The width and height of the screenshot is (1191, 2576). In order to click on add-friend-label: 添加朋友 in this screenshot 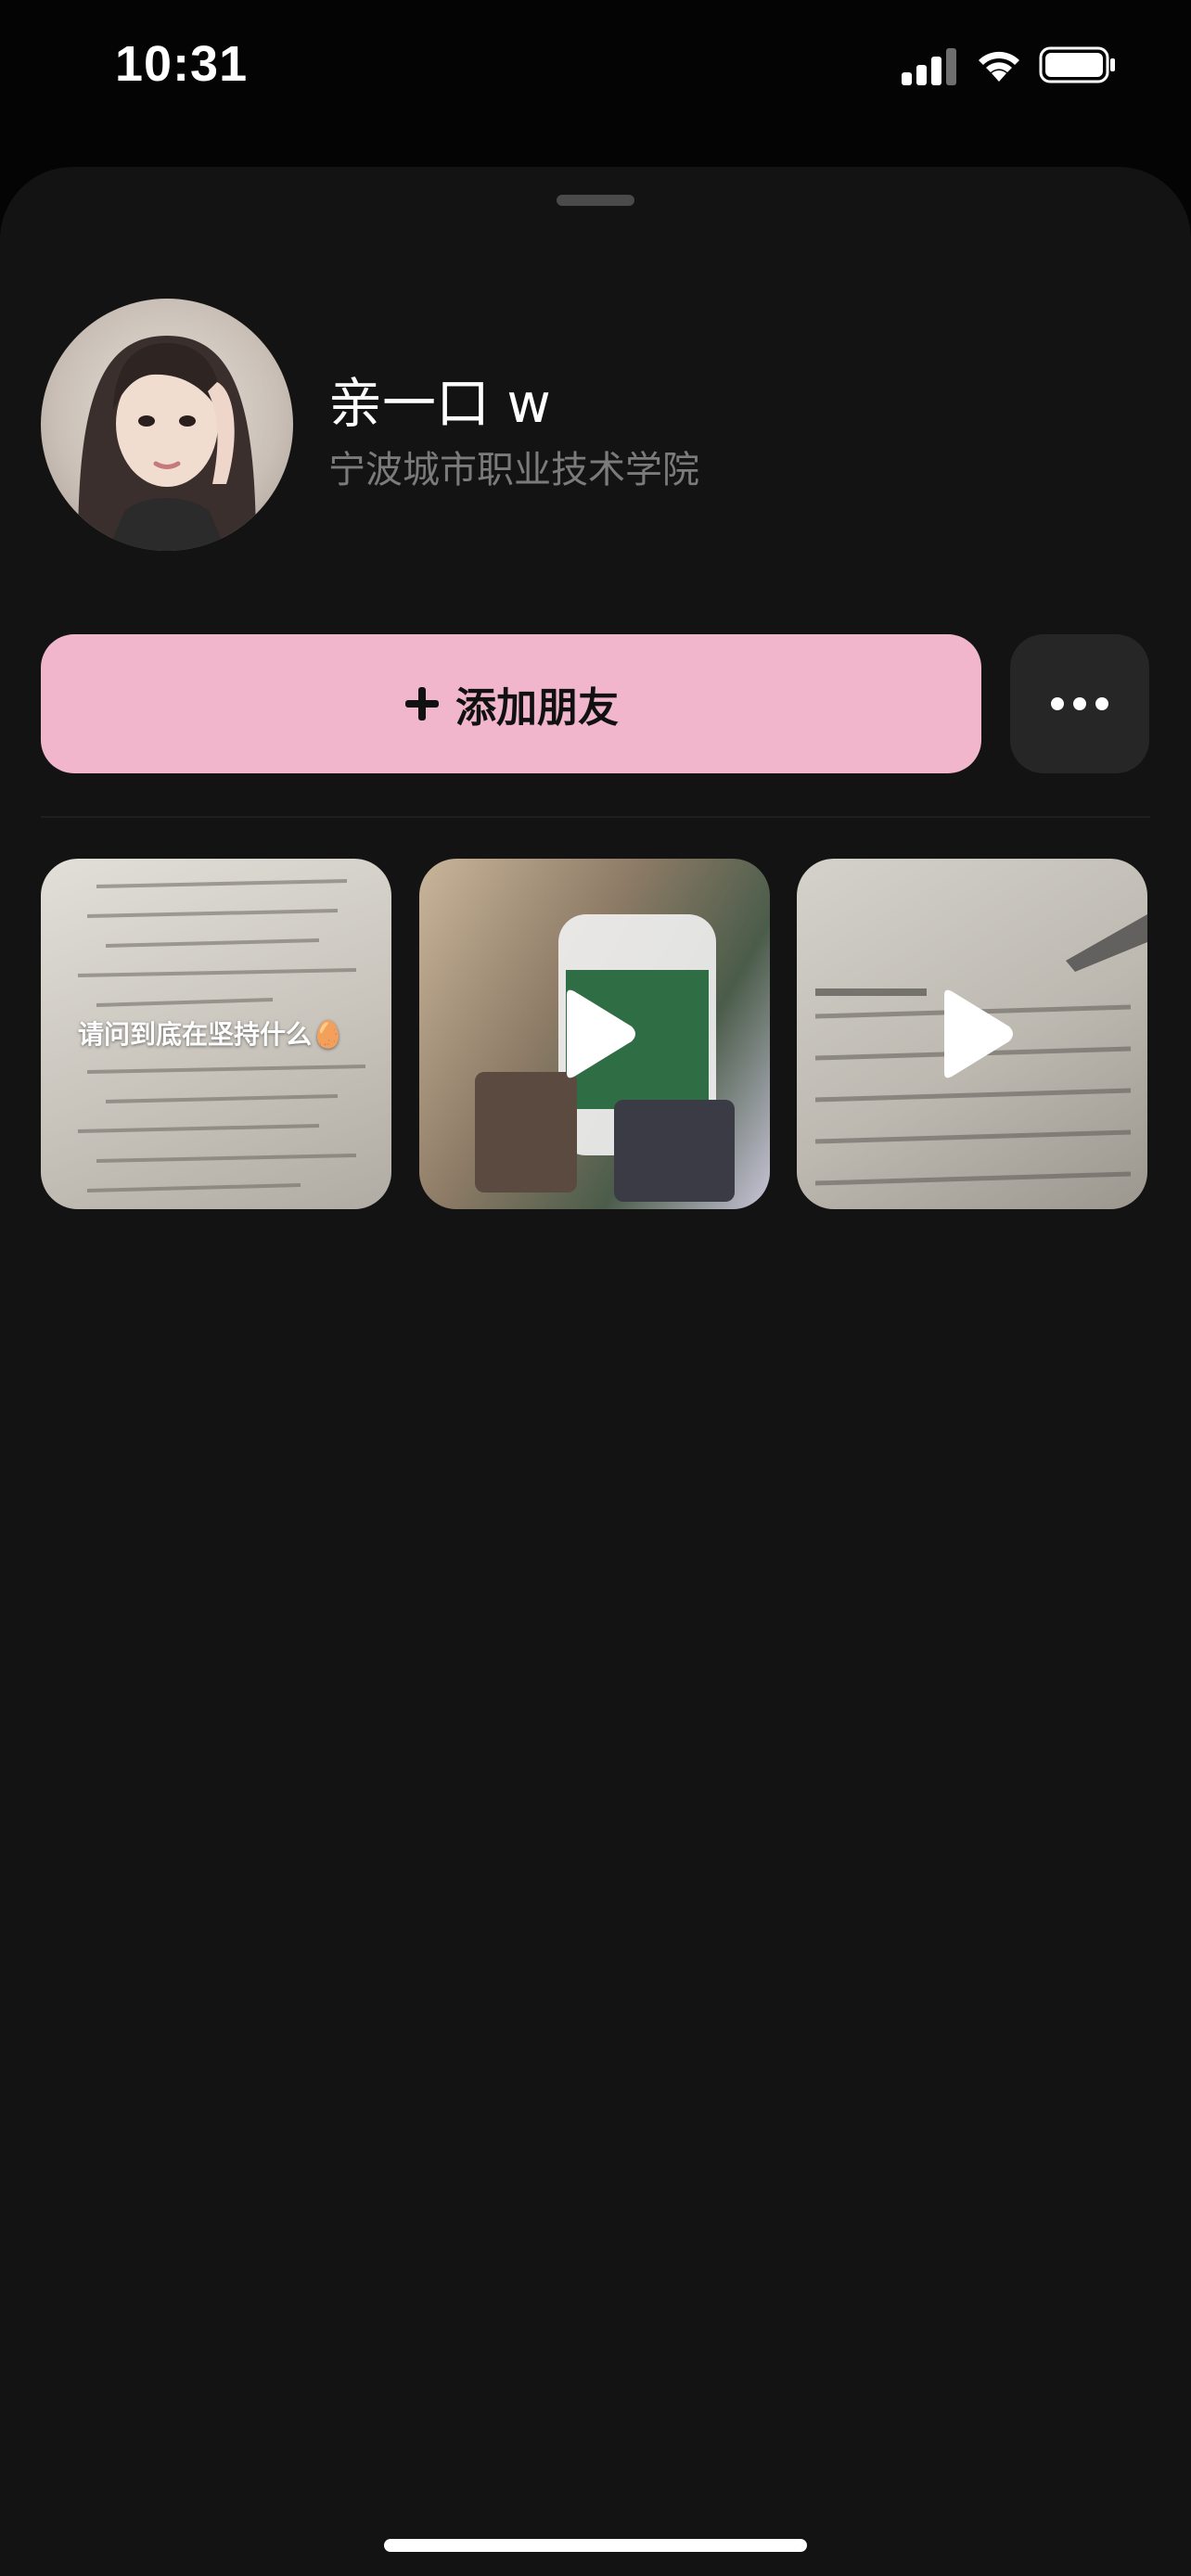, I will do `click(537, 708)`.